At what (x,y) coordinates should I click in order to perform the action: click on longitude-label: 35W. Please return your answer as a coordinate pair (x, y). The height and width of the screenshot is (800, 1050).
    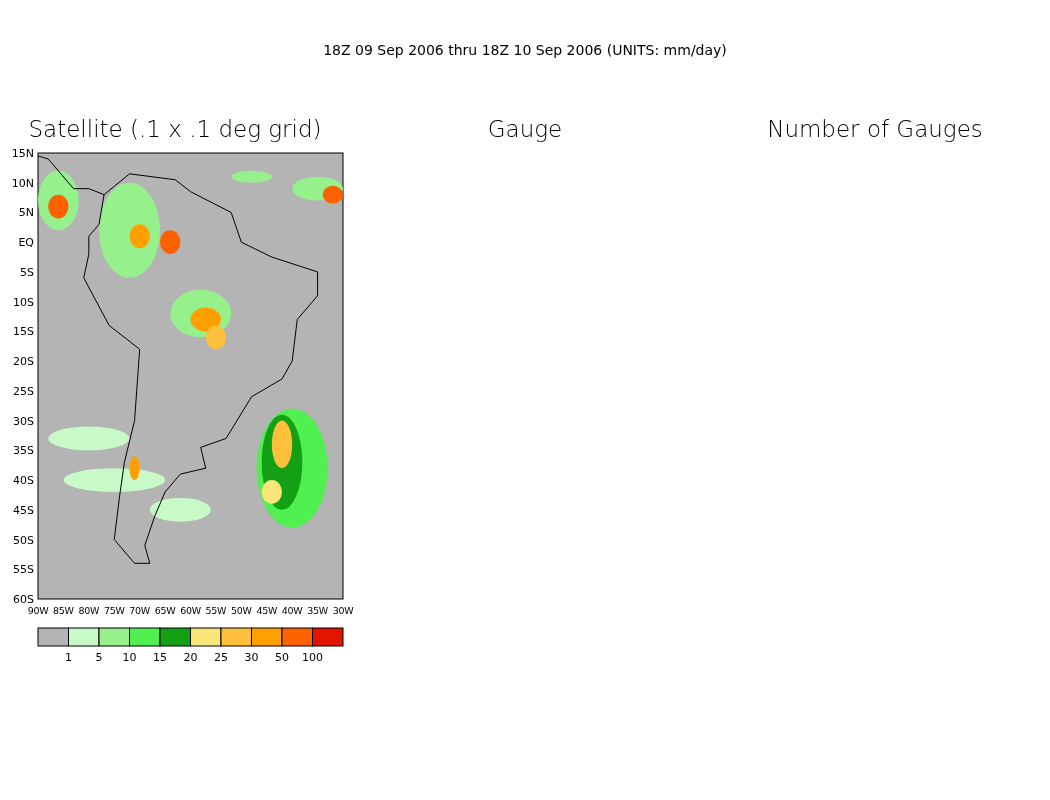
    Looking at the image, I should click on (317, 610).